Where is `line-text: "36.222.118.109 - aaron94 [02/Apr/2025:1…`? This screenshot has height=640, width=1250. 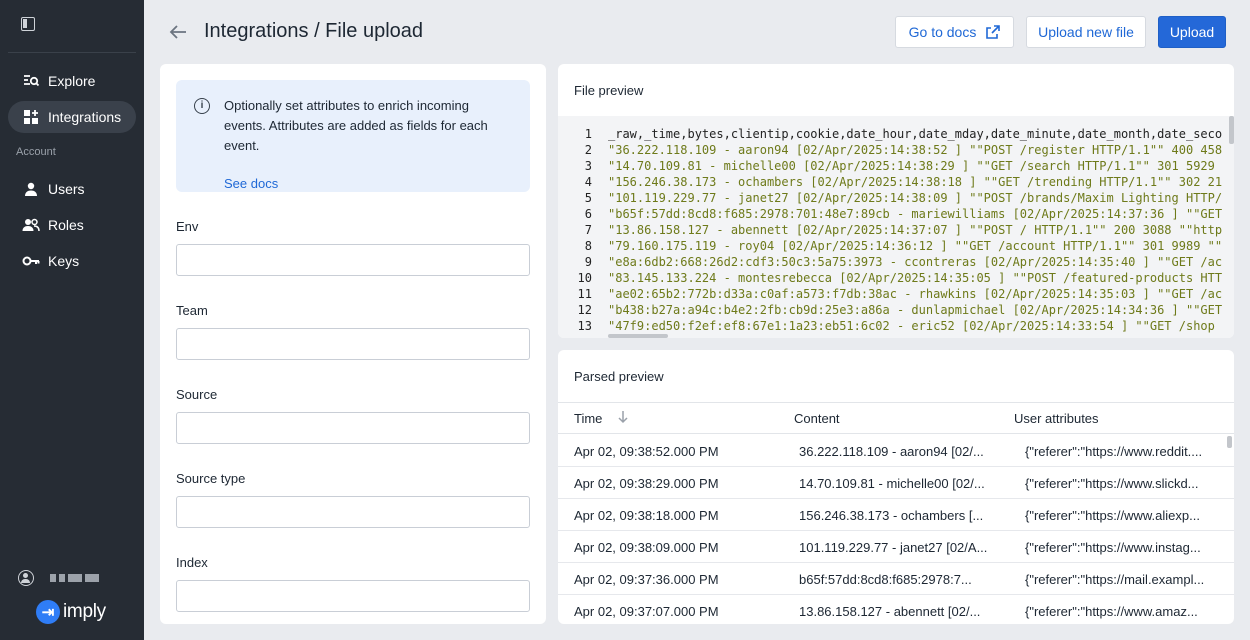 line-text: "36.222.118.109 - aaron94 [02/Apr/2025:1… is located at coordinates (915, 150).